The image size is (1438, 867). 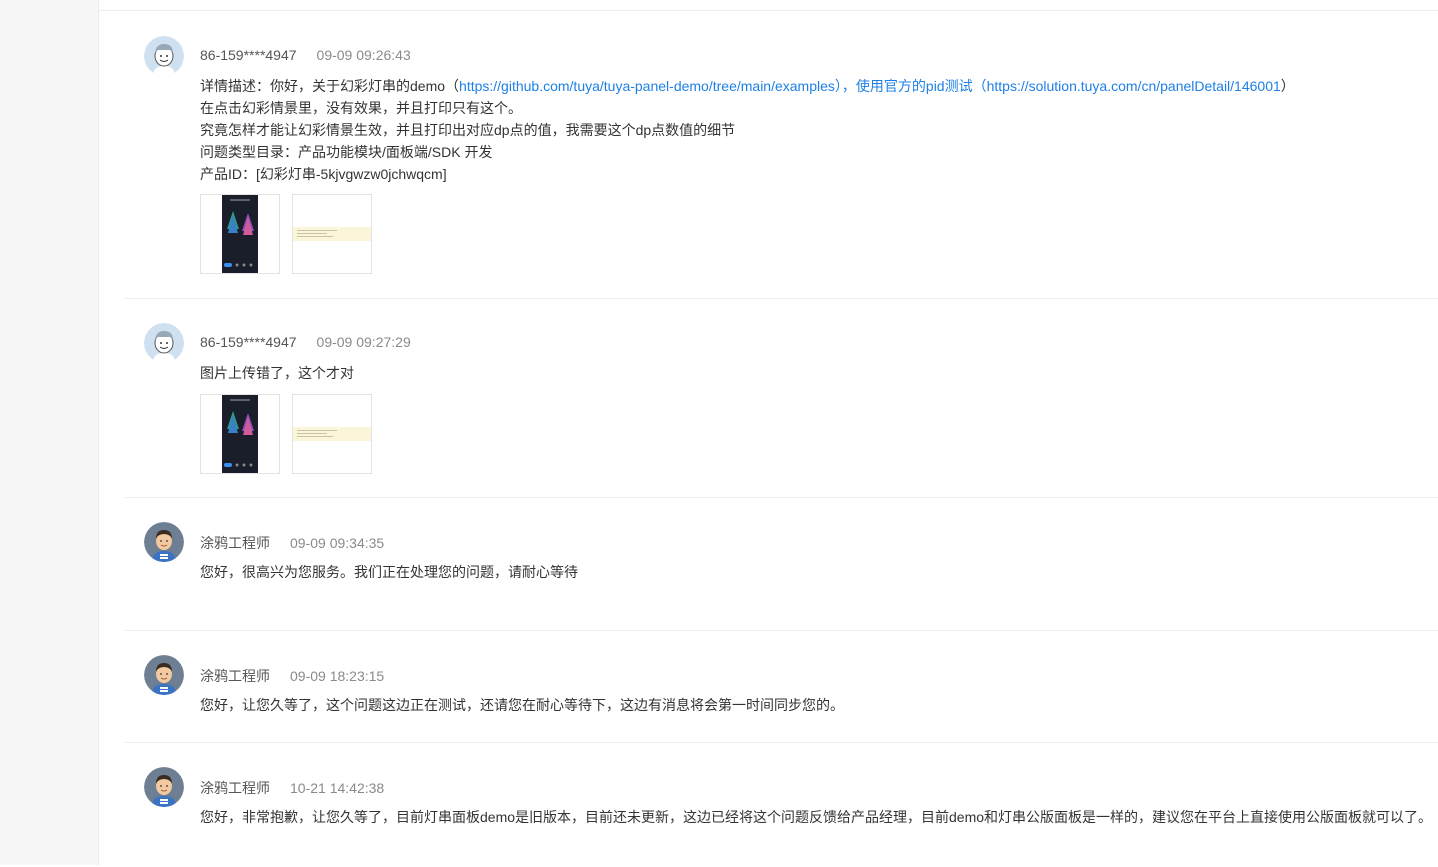 What do you see at coordinates (323, 174) in the screenshot?
I see `product-id: 产品ID：[幻彩灯串-5kjvgwzw0jchwqcm]` at bounding box center [323, 174].